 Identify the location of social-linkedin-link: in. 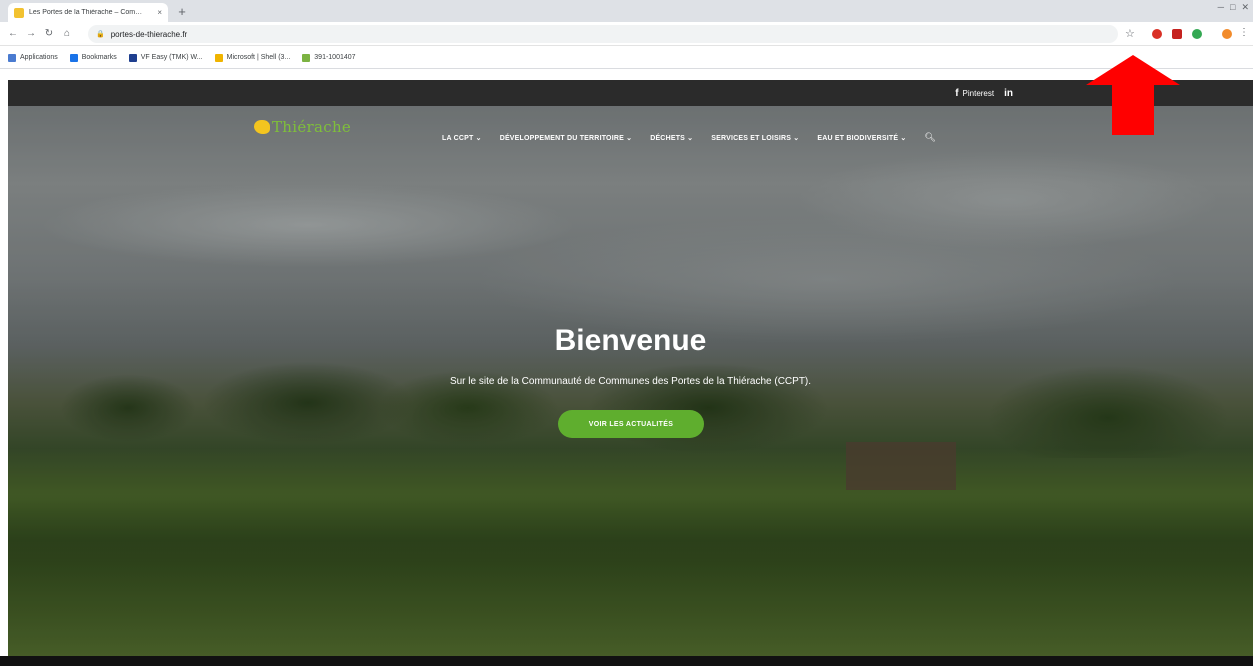
(1008, 93).